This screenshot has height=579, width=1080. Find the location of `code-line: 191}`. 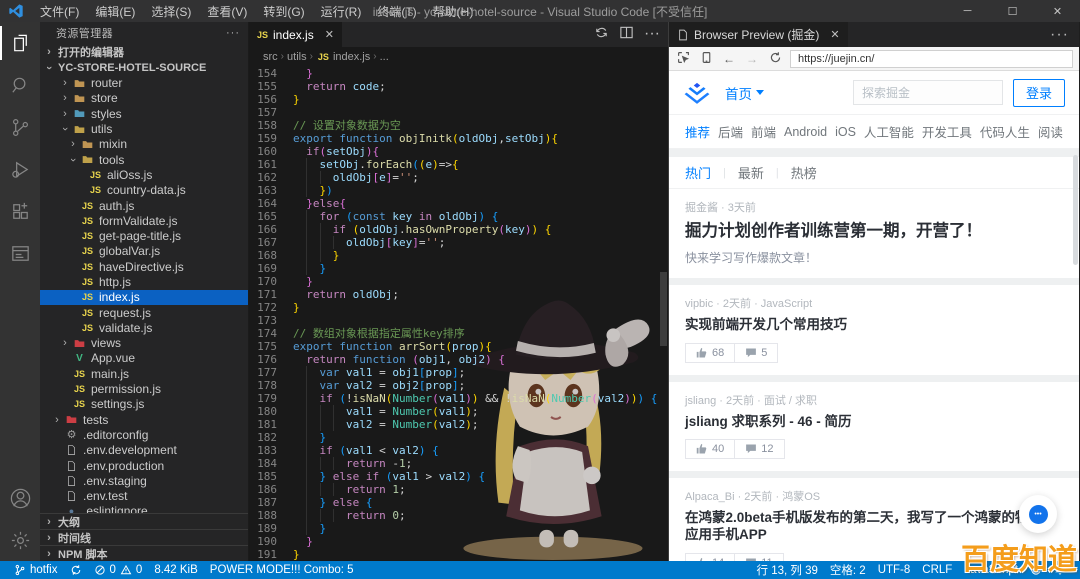

code-line: 191} is located at coordinates (458, 554).